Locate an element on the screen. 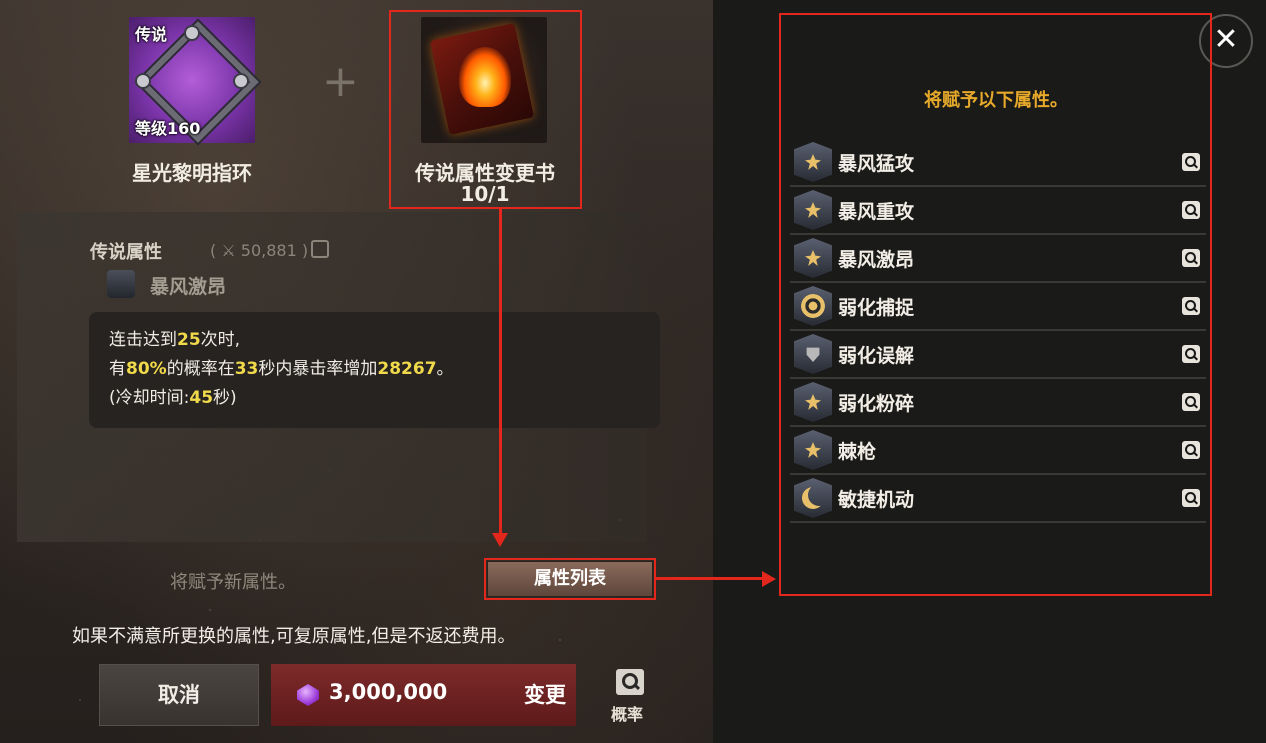 The image size is (1266, 743). annotation-arrow-down is located at coordinates (500, 373).